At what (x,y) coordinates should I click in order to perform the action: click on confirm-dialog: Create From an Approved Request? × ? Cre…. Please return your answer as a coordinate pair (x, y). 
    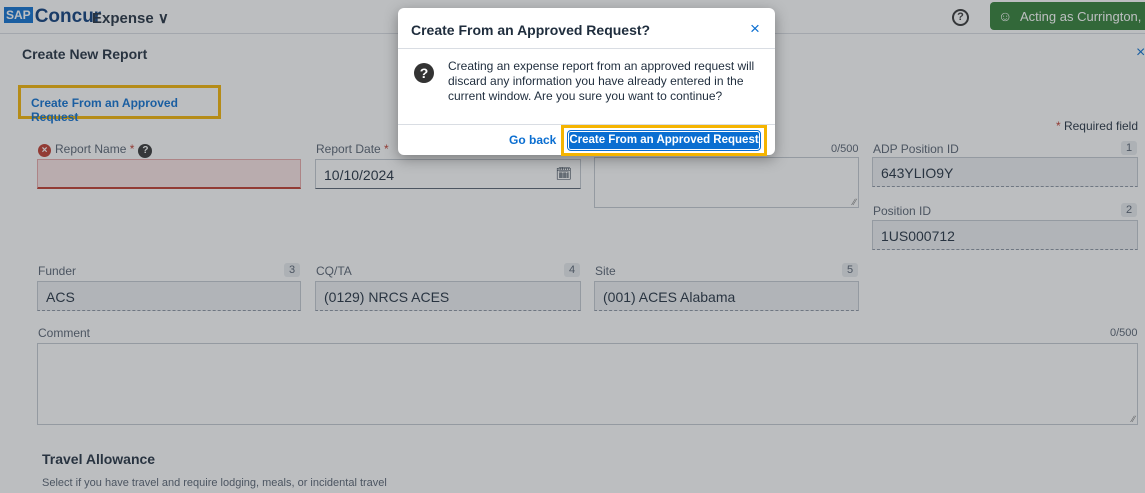
    Looking at the image, I should click on (586, 82).